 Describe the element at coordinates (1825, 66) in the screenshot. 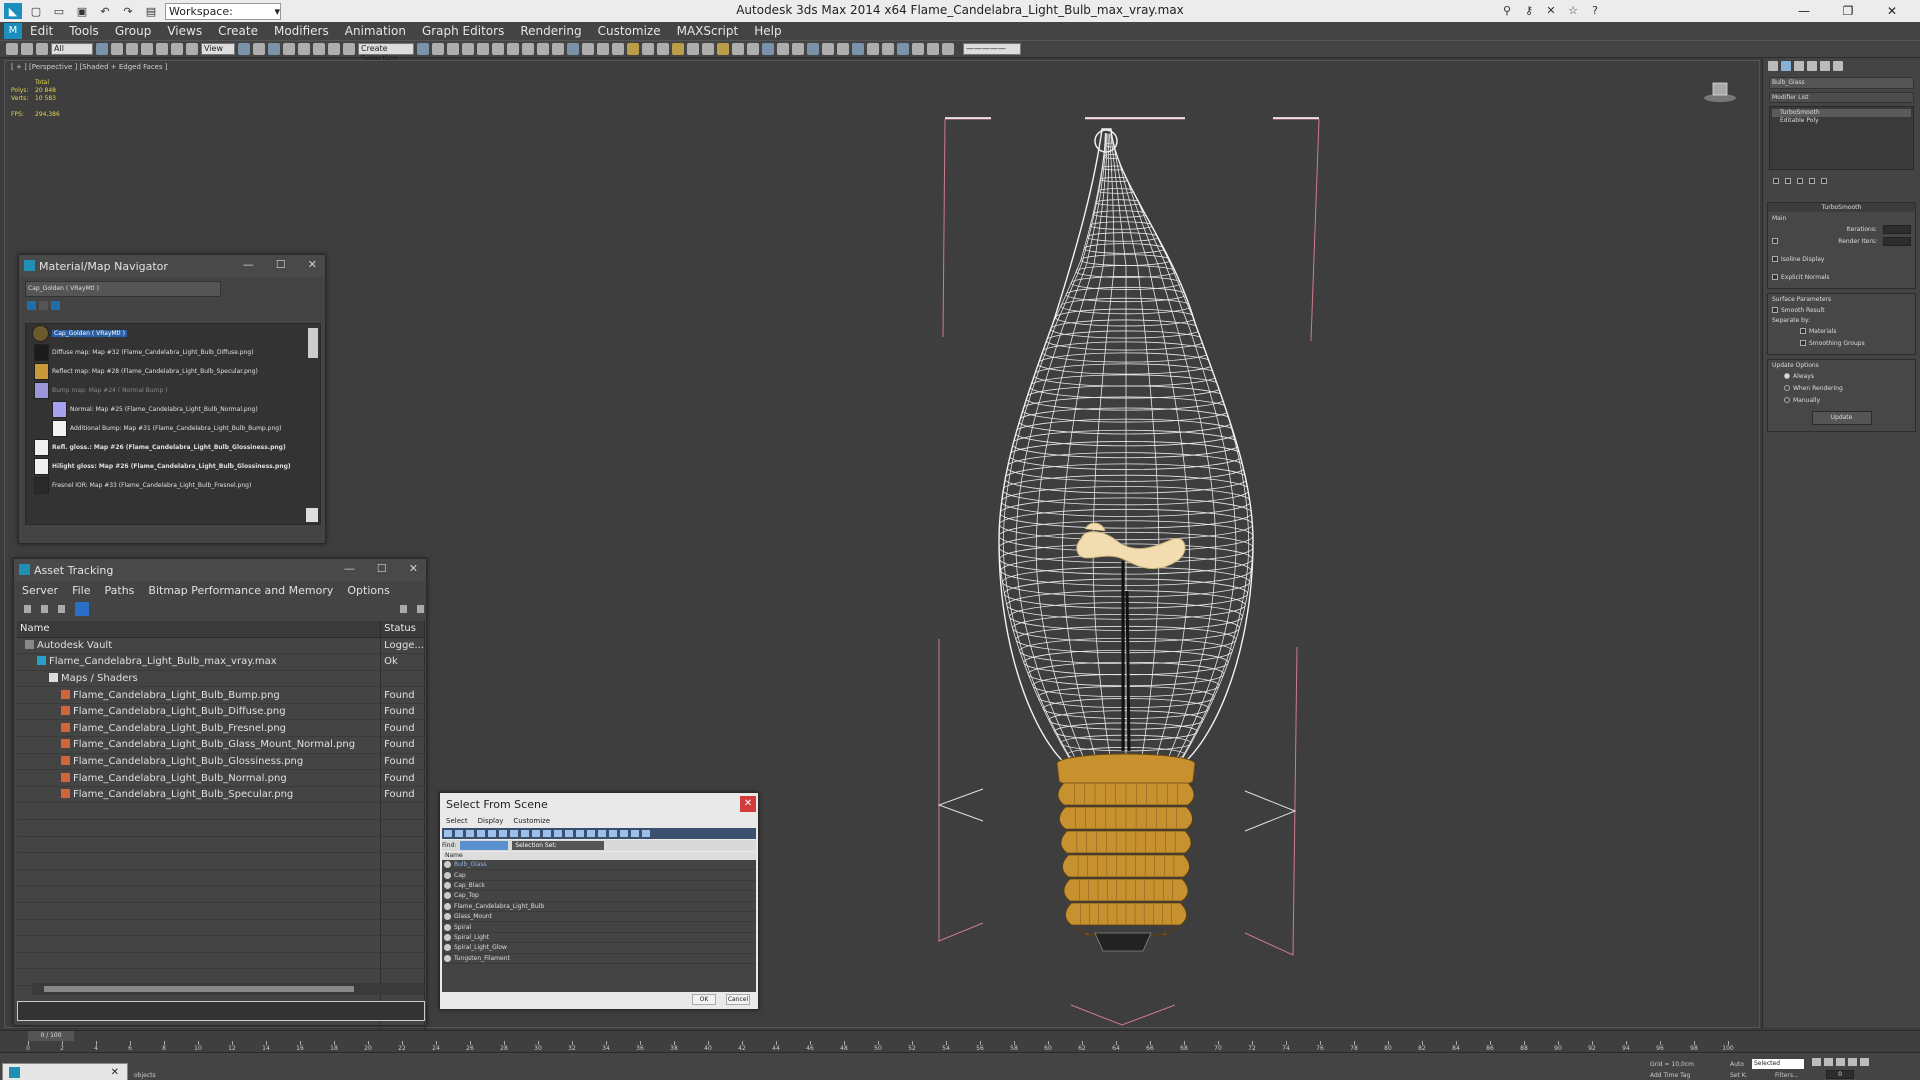

I see `display-tab-icon` at that location.